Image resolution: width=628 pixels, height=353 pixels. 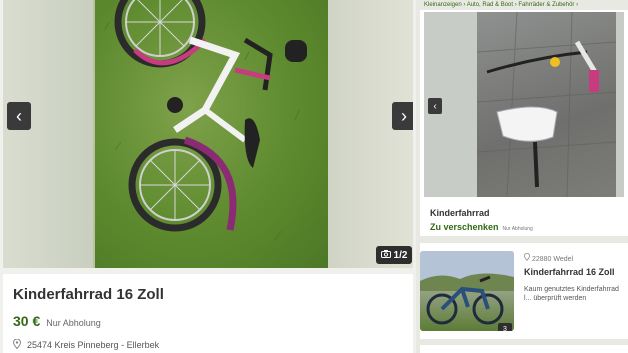 What do you see at coordinates (505, 327) in the screenshot?
I see `image-count-badge: 3` at bounding box center [505, 327].